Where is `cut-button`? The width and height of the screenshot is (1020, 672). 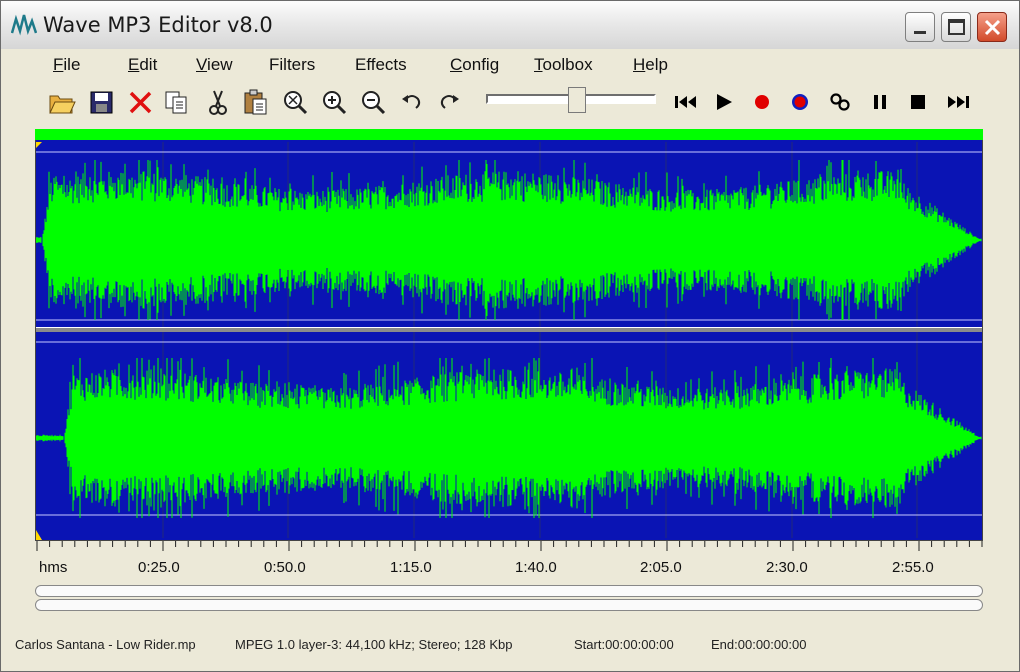 cut-button is located at coordinates (218, 102).